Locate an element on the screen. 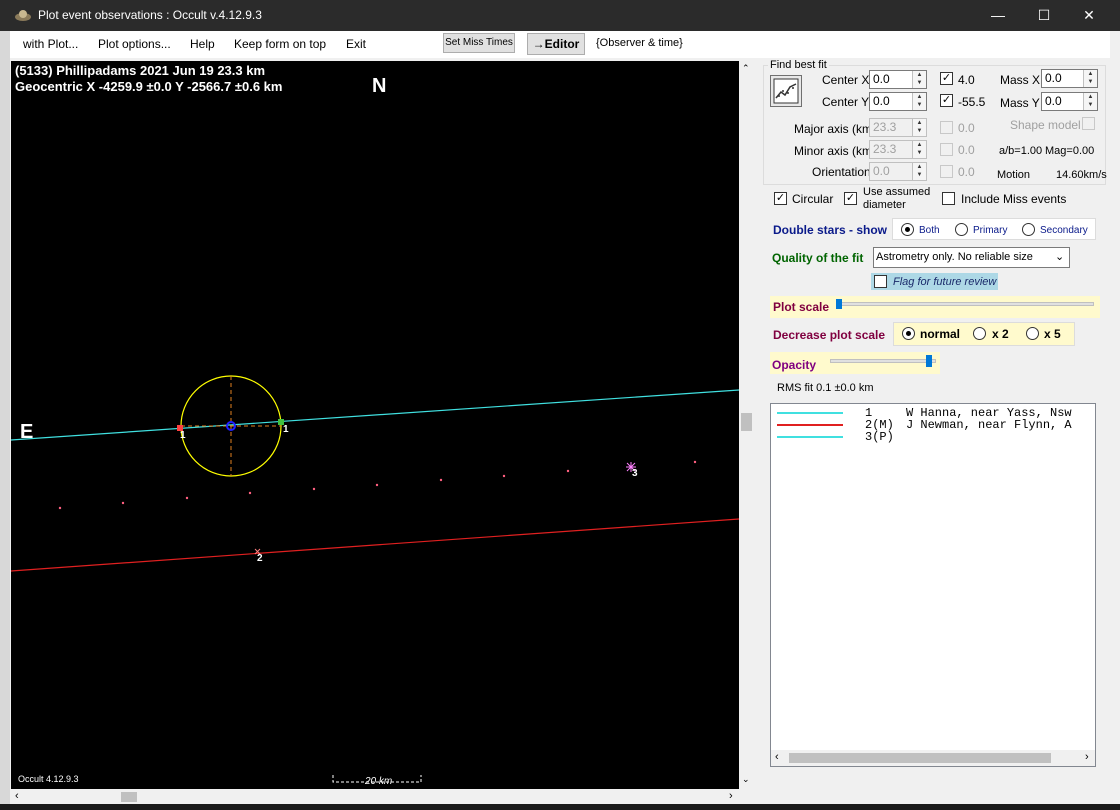 This screenshot has width=1120, height=810. editor-button: →Editor is located at coordinates (556, 44).